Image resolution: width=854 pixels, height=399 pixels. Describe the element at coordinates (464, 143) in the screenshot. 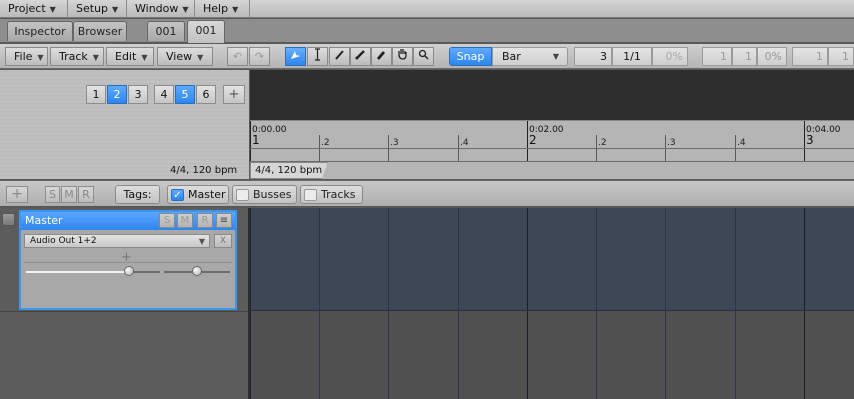

I see `sub-label: .4` at that location.